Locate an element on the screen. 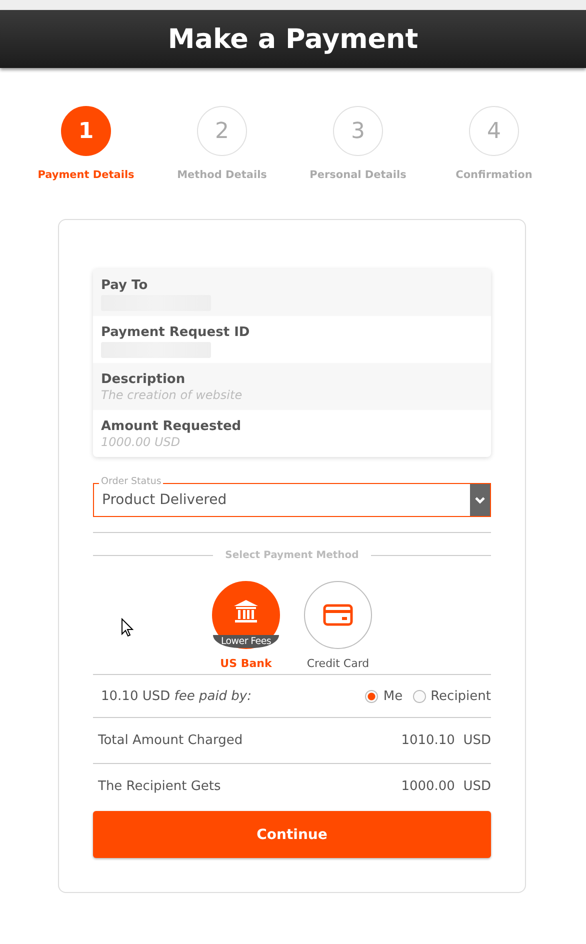 The image size is (586, 944). caret-icon is located at coordinates (480, 500).